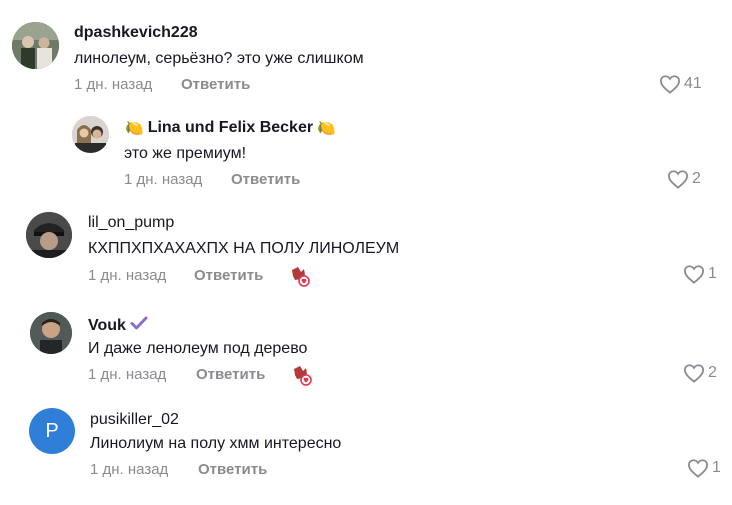  I want to click on comment-text: И даже ленолеум под дерево, so click(198, 348).